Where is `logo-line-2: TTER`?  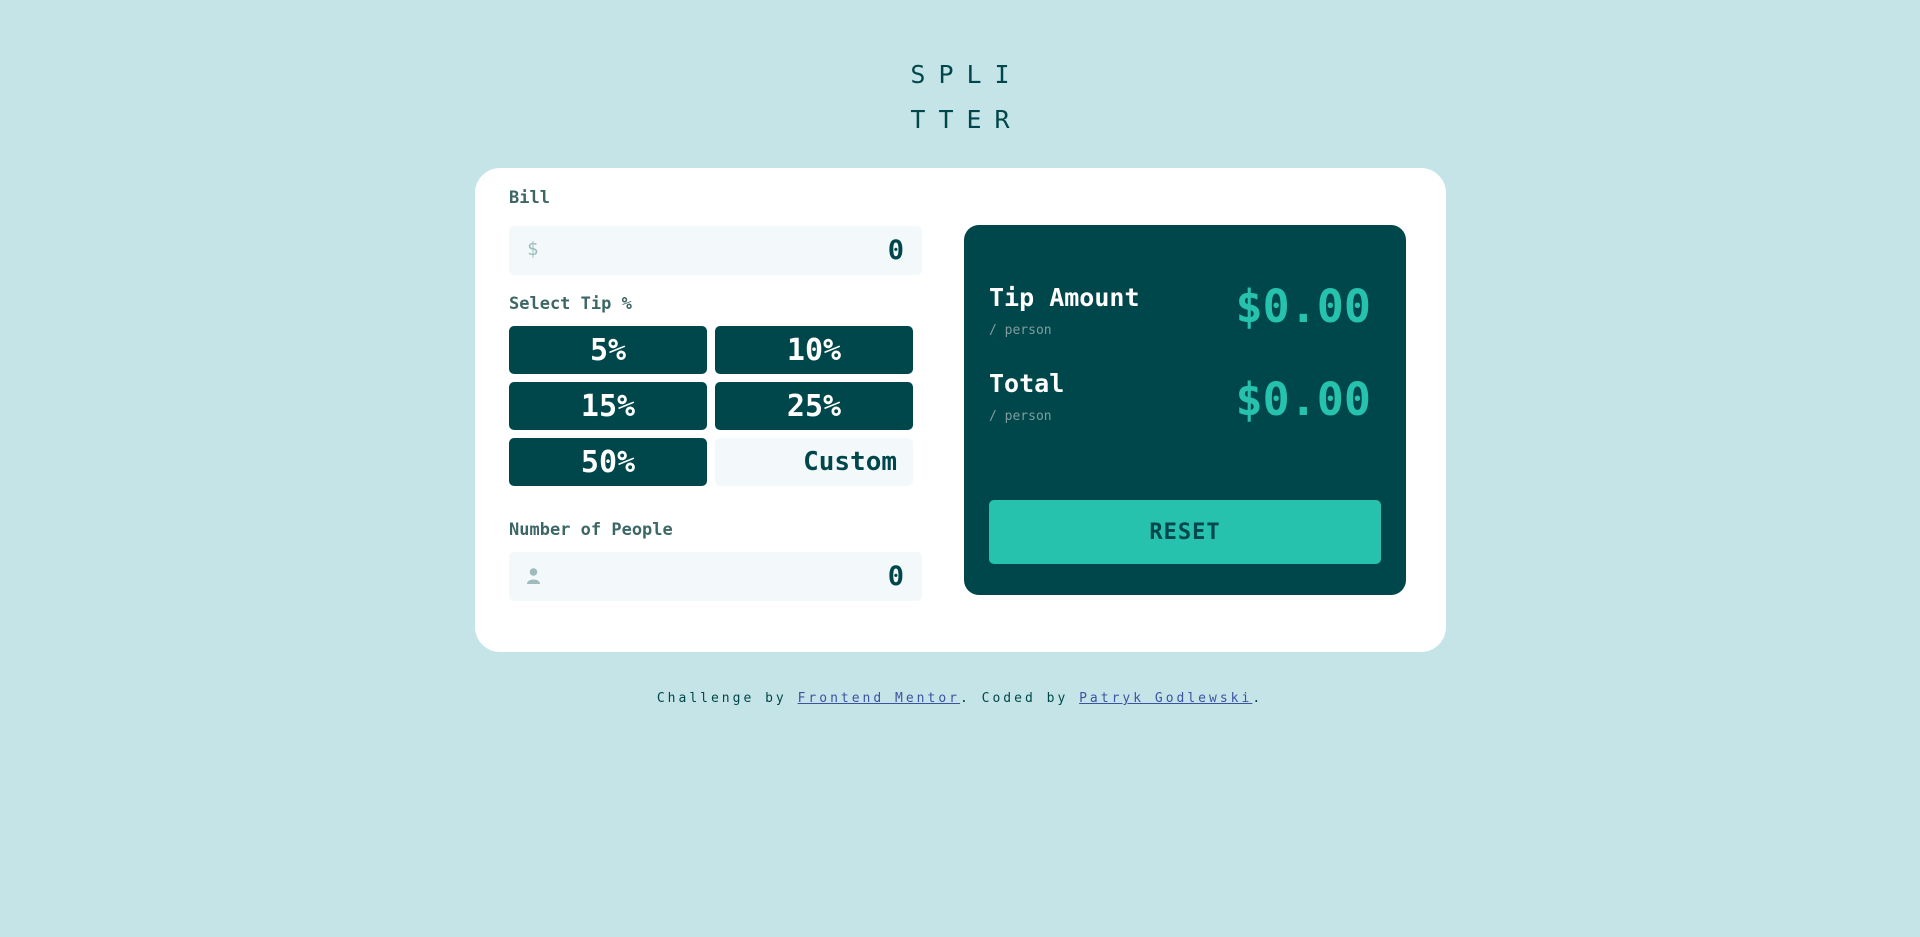
logo-line-2: TTER is located at coordinates (966, 119).